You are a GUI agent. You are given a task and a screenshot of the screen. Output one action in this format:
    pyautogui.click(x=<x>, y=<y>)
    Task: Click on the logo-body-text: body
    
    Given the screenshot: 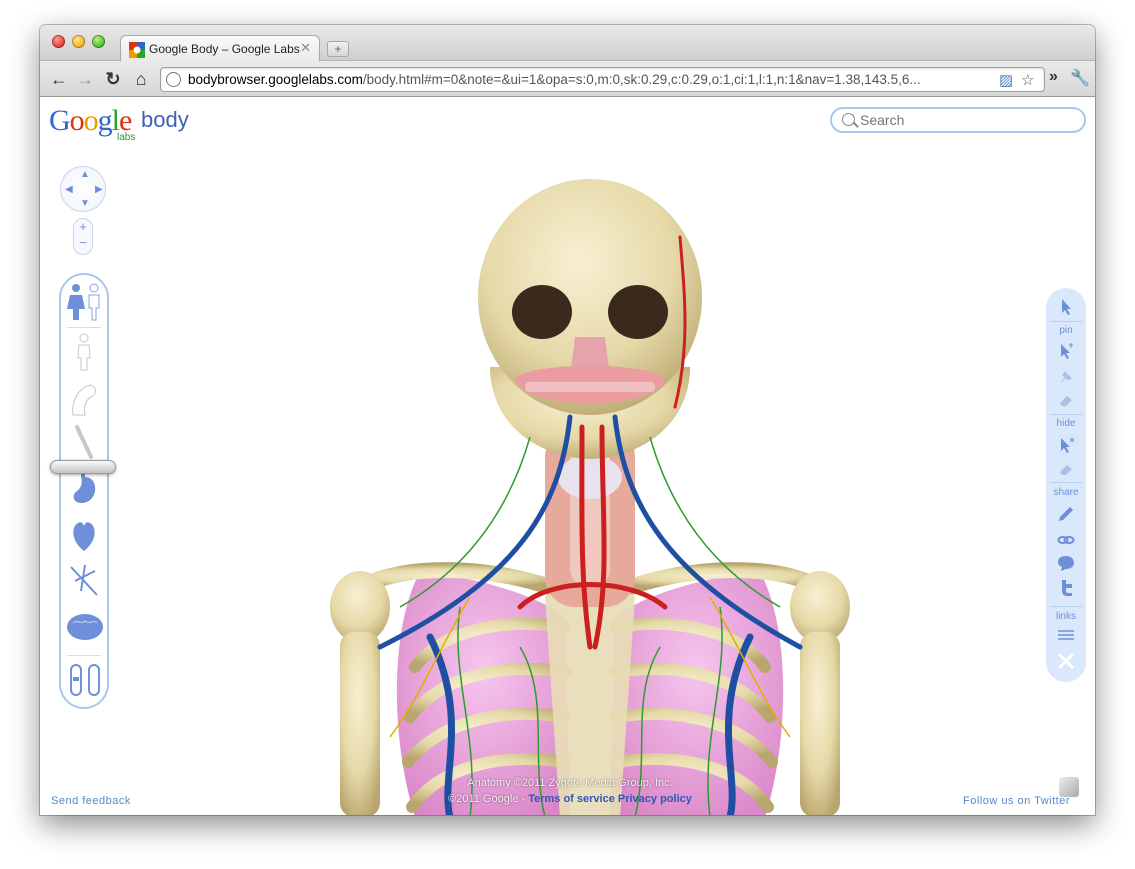 What is the action you would take?
    pyautogui.click(x=165, y=119)
    